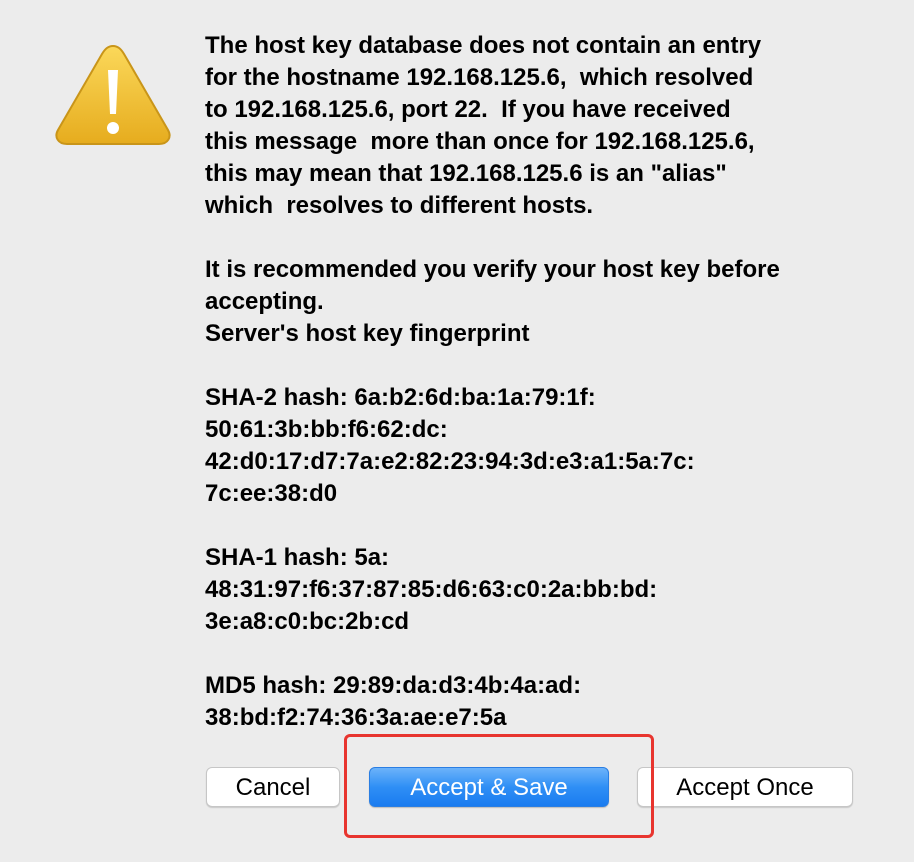 The width and height of the screenshot is (914, 862). What do you see at coordinates (307, 621) in the screenshot?
I see `message-line: 3e:a8:c0:bc:2b:cd` at bounding box center [307, 621].